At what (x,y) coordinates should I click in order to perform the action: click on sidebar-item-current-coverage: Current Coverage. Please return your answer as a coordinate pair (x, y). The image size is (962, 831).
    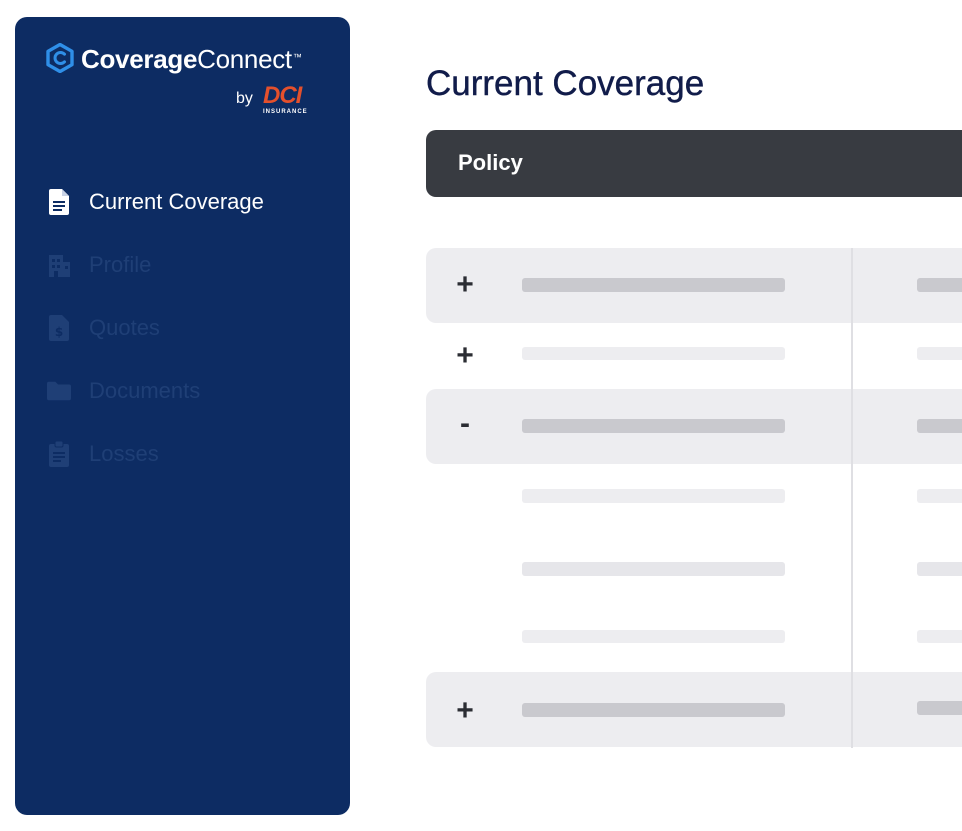
    Looking at the image, I should click on (192, 202).